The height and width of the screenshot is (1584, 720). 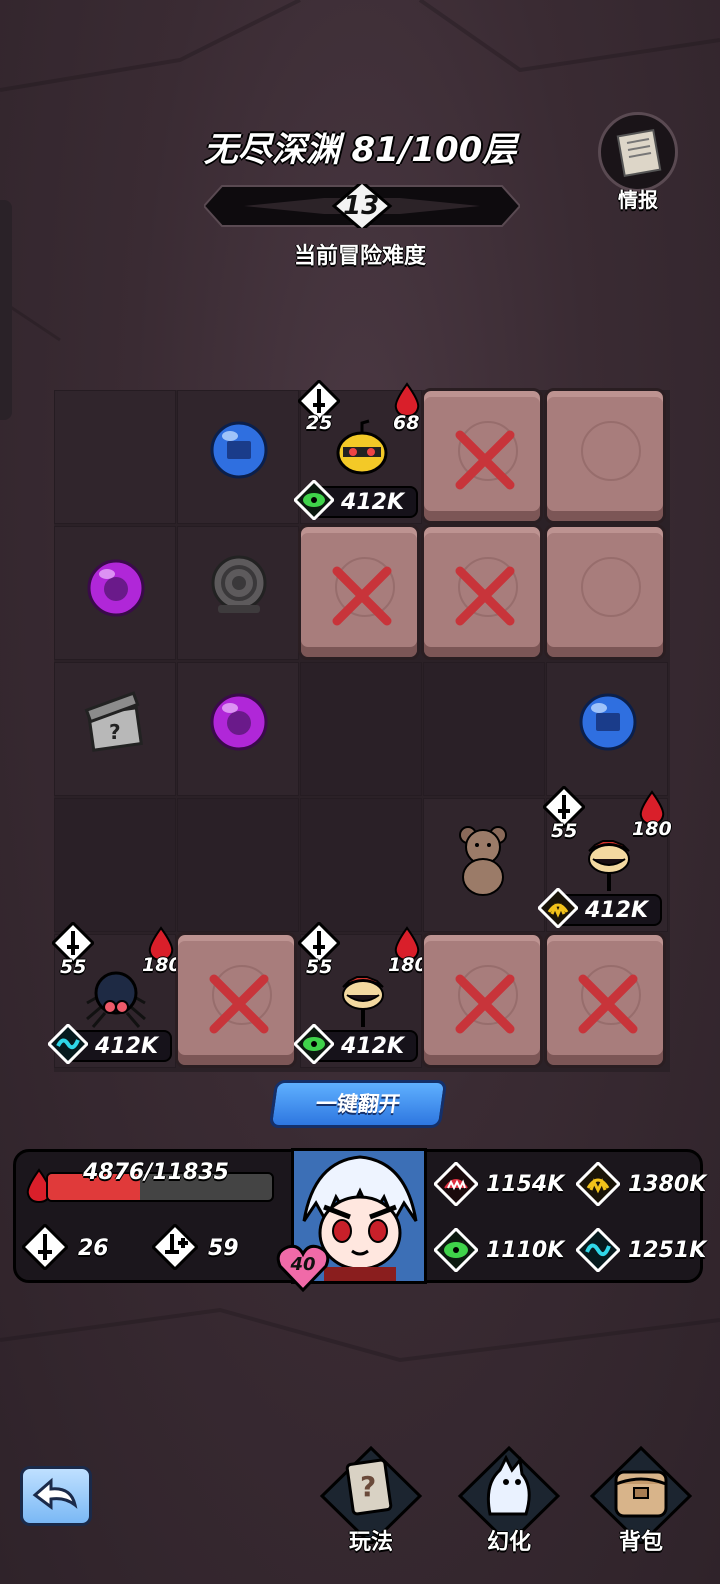 I want to click on difficulty-label: 当前冒险难度, so click(x=359, y=256).